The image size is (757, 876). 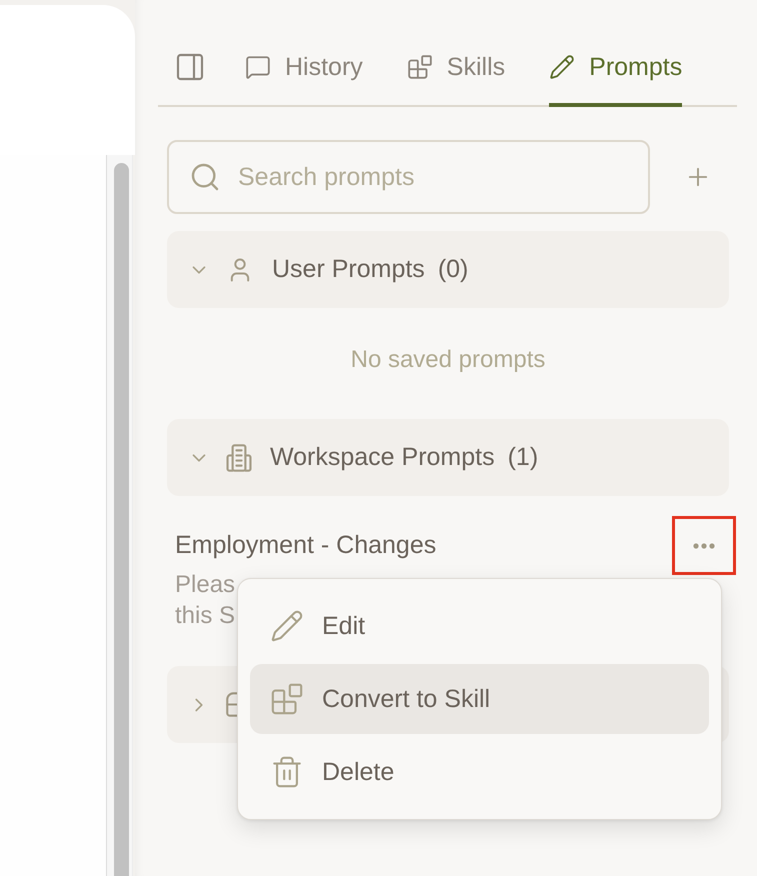 I want to click on section-header: Workspace Prompts (1), so click(x=448, y=457).